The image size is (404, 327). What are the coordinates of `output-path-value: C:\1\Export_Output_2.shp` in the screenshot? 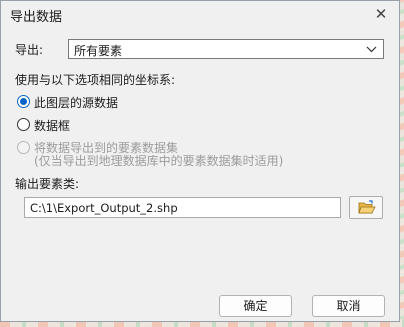 It's located at (104, 208).